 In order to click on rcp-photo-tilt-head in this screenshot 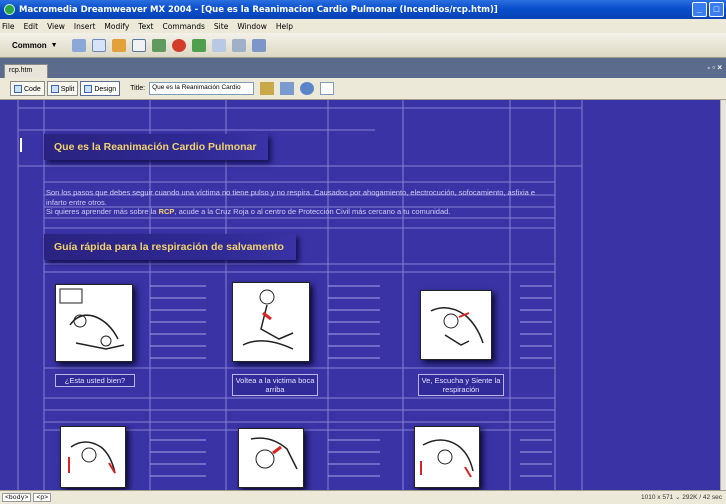, I will do `click(271, 458)`.